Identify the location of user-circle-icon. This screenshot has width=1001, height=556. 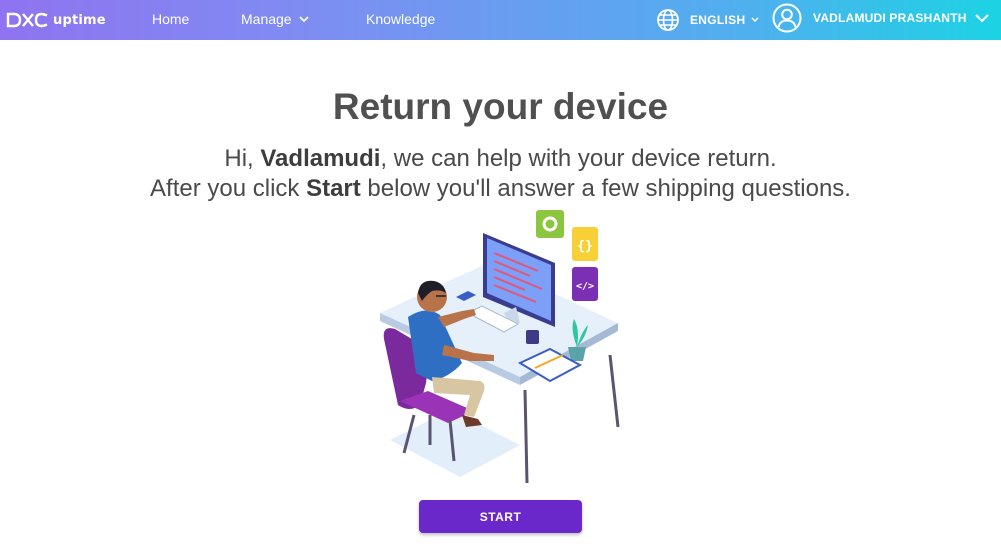
(787, 18).